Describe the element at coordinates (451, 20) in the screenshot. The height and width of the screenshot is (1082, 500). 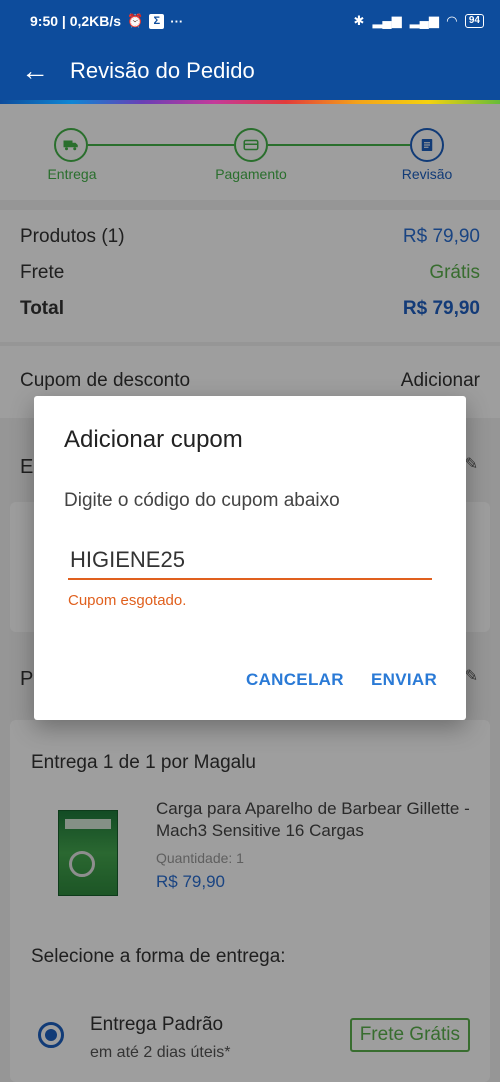
I see `wifi-icon: ◠` at that location.